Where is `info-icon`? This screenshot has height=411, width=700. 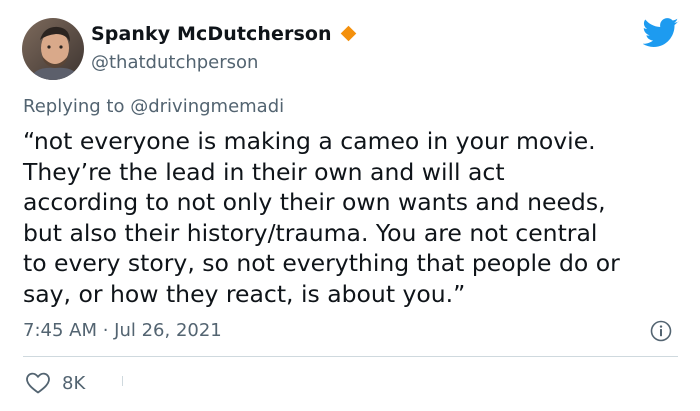
info-icon is located at coordinates (661, 331).